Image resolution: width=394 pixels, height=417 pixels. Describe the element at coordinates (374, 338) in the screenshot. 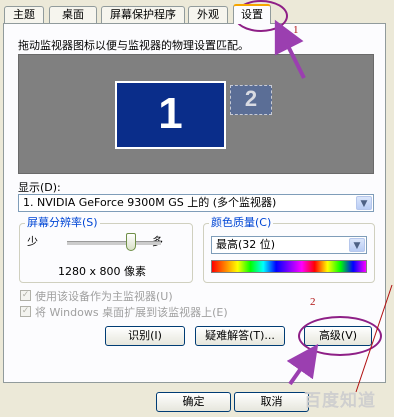

I see `annotation-connector-line` at that location.